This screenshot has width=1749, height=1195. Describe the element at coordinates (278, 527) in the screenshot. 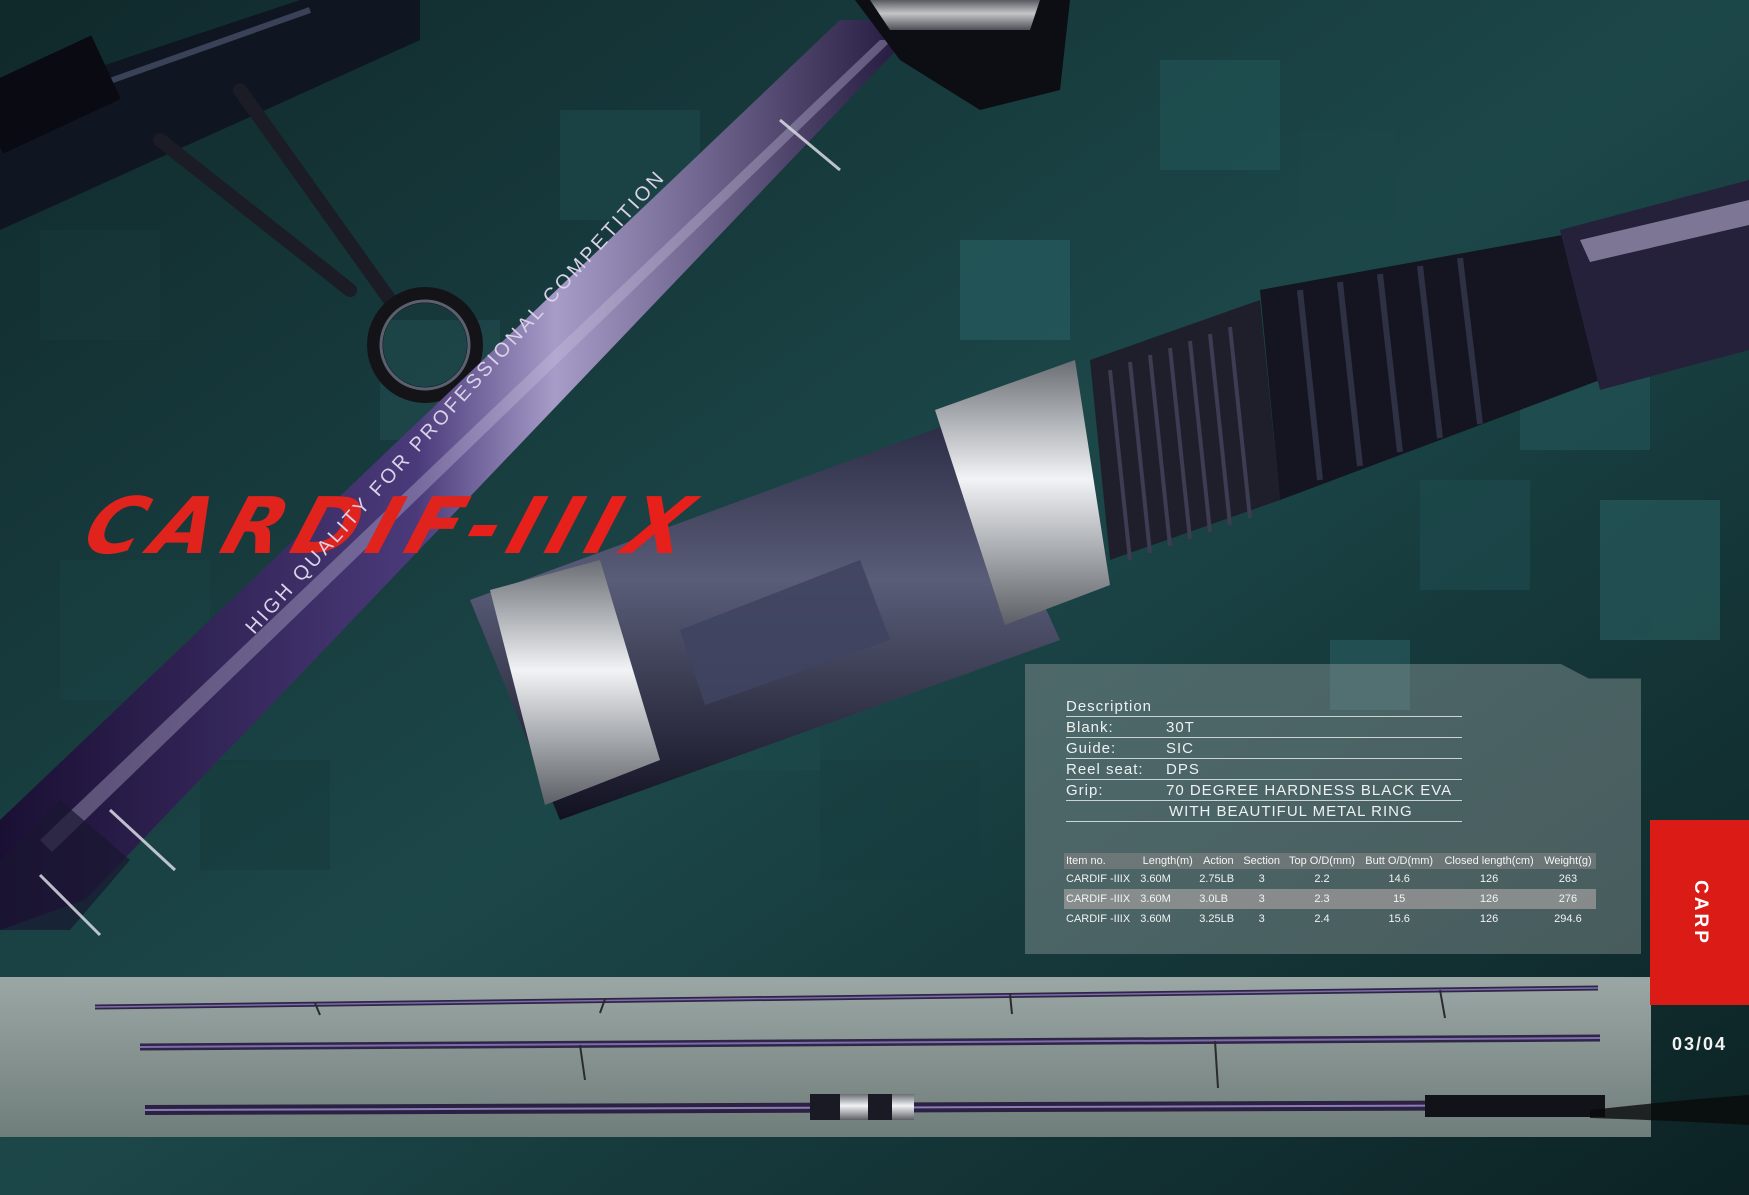

I see `title-part-cardif: CARDIF` at that location.